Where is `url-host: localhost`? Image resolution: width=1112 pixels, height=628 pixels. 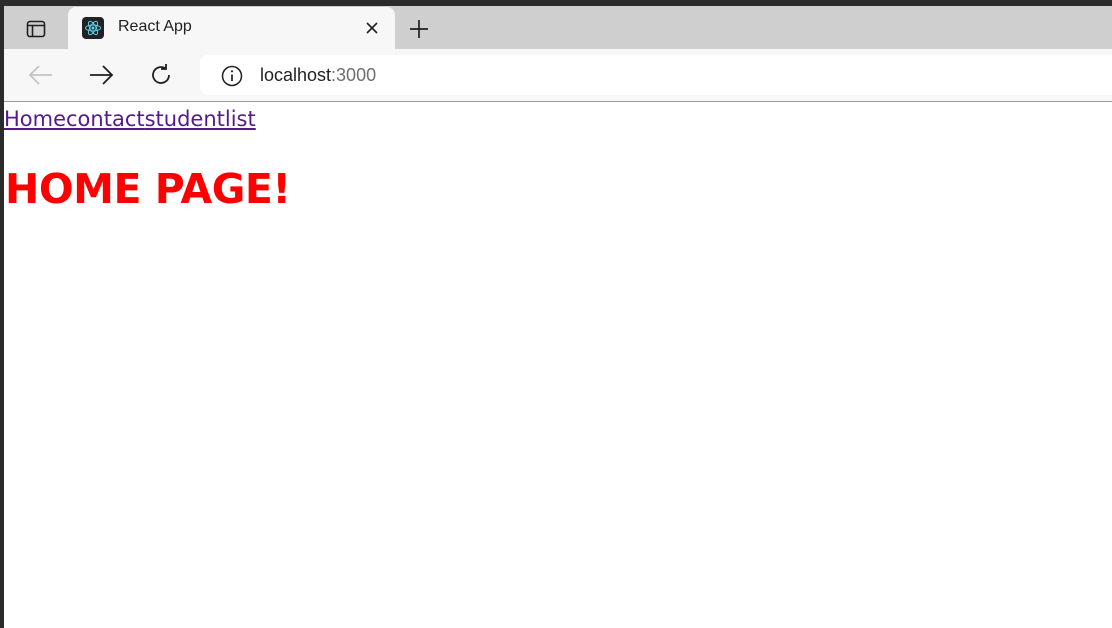
url-host: localhost is located at coordinates (296, 75).